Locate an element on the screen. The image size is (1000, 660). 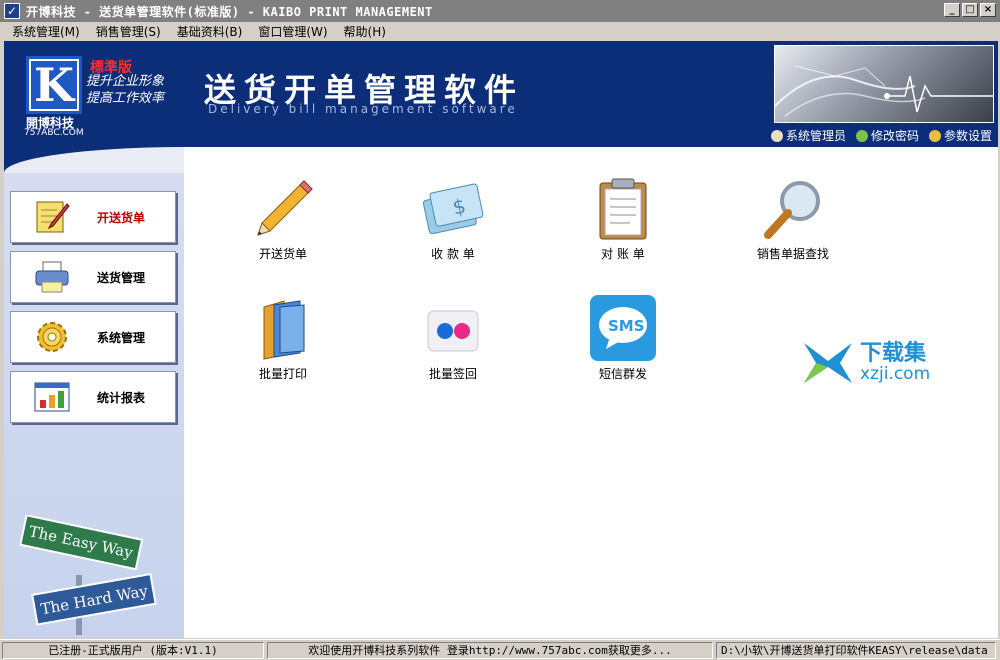
tile-receipt: $ 收 款 单 is located at coordinates (453, 219).